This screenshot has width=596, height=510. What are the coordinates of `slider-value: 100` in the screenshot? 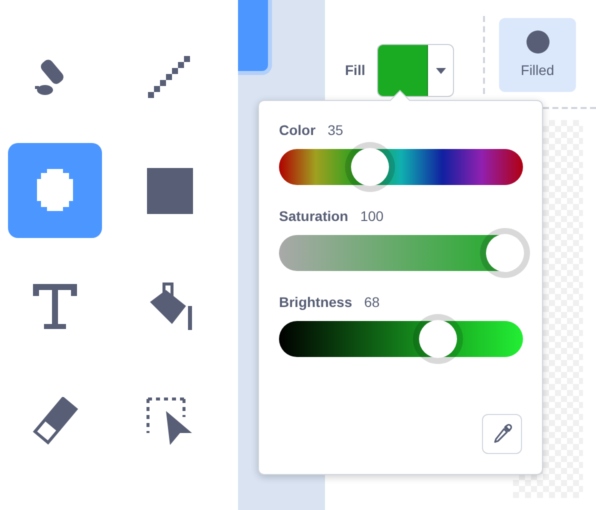 It's located at (372, 216).